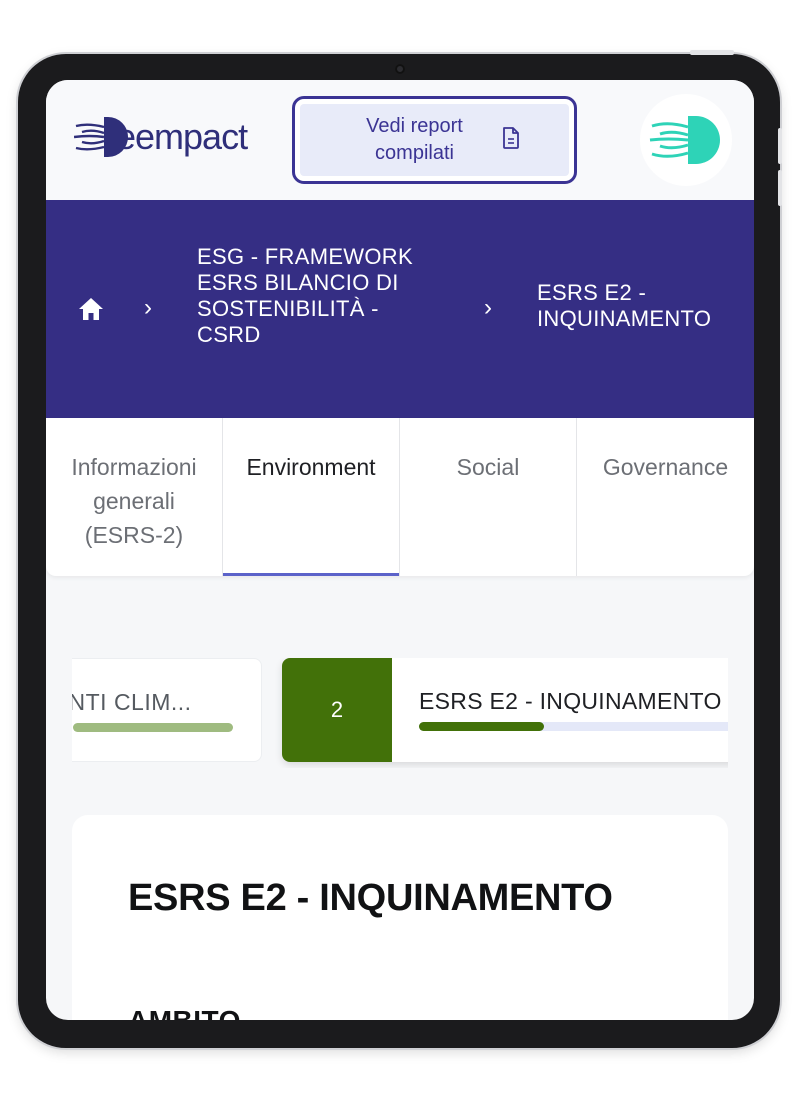  I want to click on step-previous-progress, so click(153, 727).